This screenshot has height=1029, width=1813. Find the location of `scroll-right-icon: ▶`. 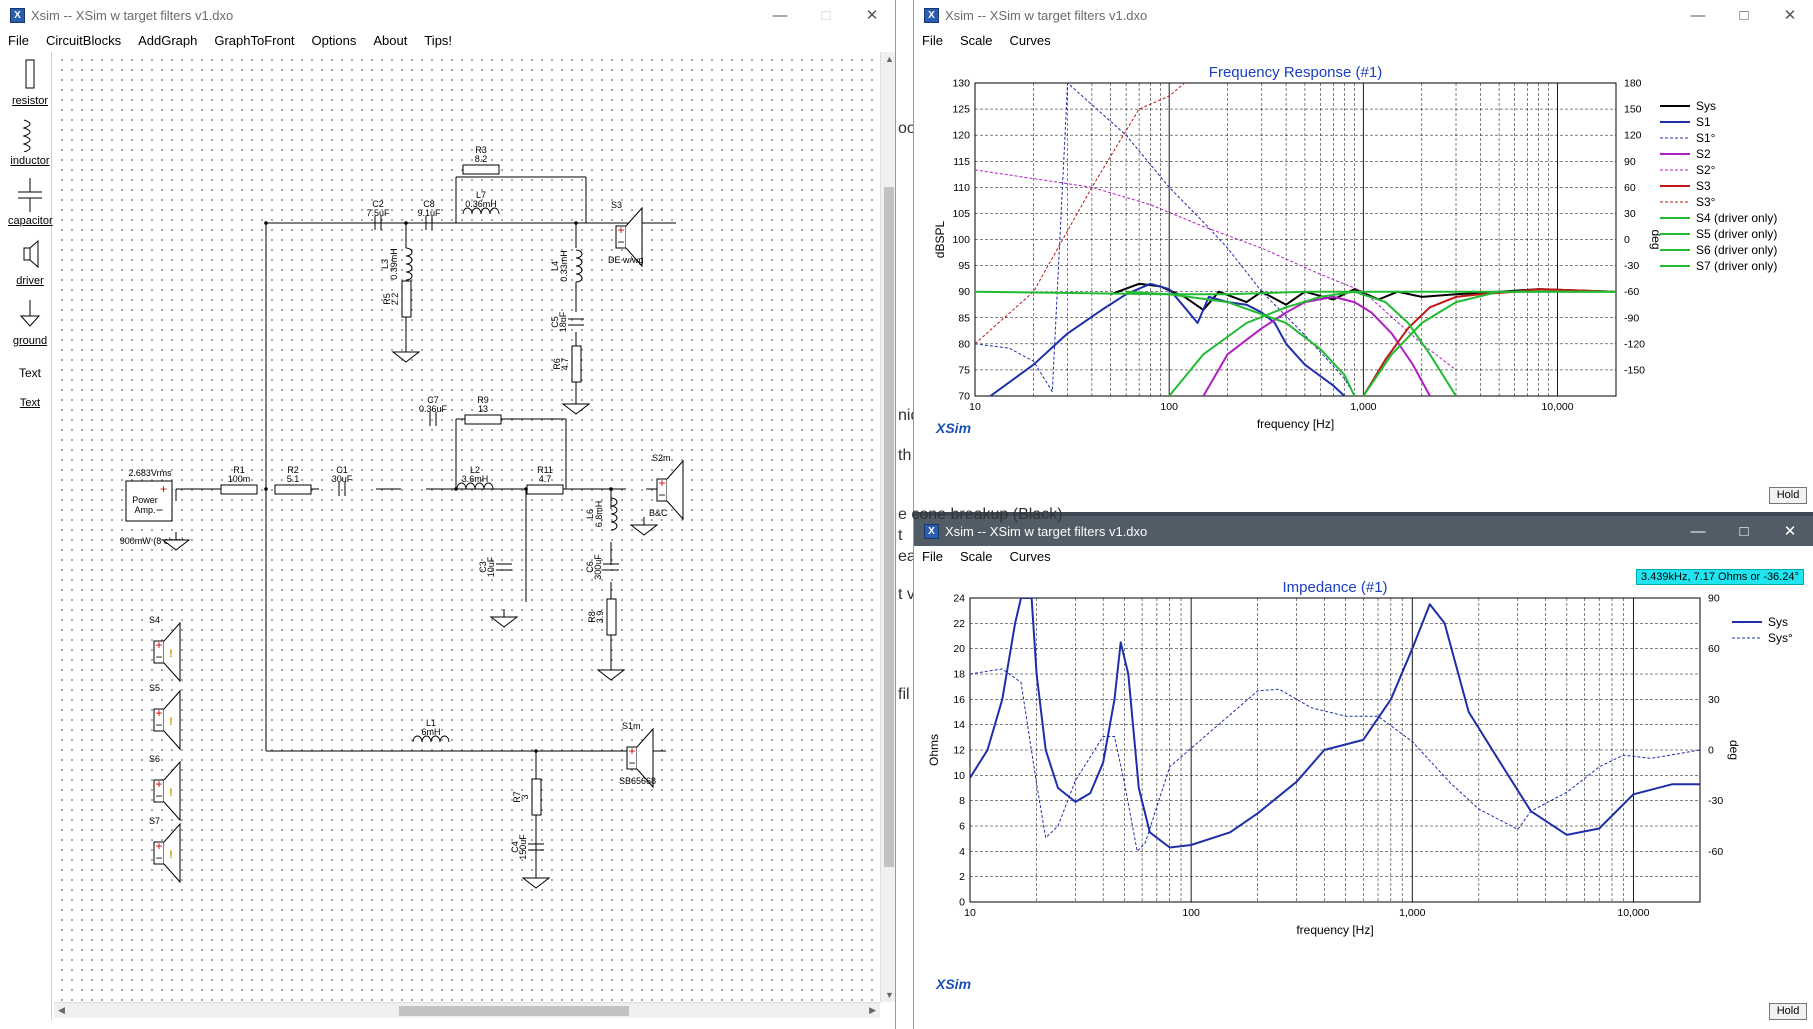

scroll-right-icon: ▶ is located at coordinates (872, 1010).